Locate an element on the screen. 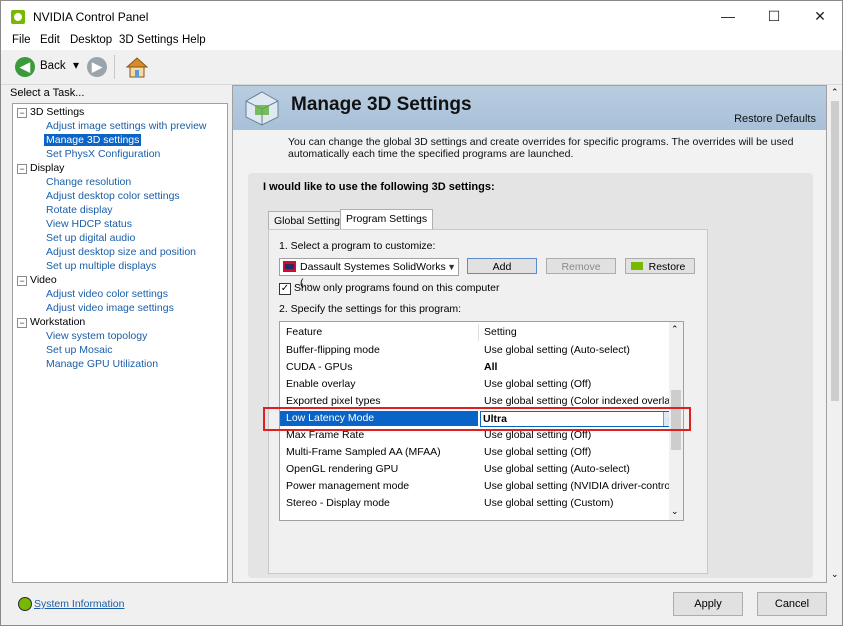 The image size is (843, 626). menu-help: Help is located at coordinates (194, 40).